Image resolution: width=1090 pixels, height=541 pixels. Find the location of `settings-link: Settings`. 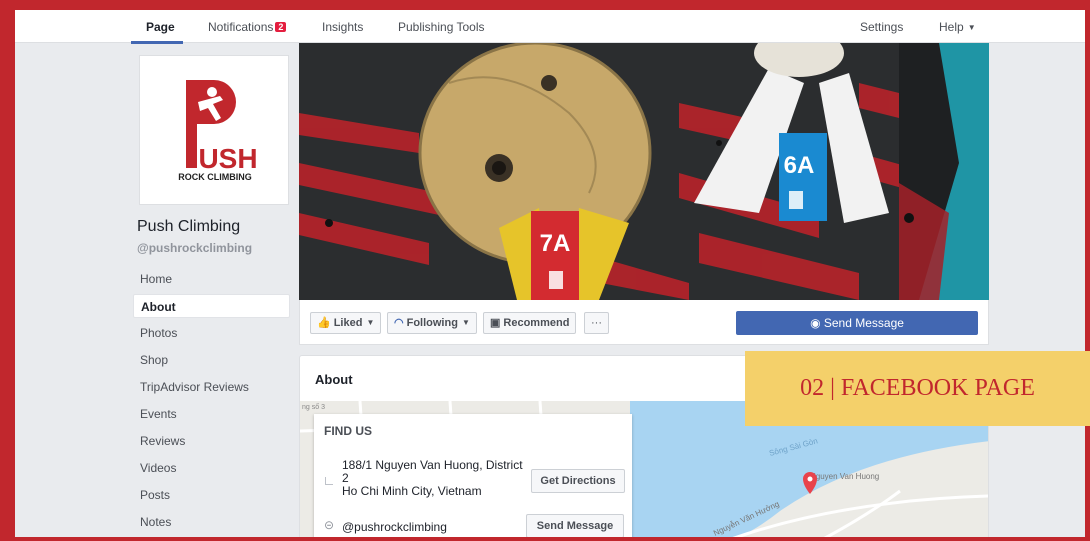

settings-link: Settings is located at coordinates (881, 27).